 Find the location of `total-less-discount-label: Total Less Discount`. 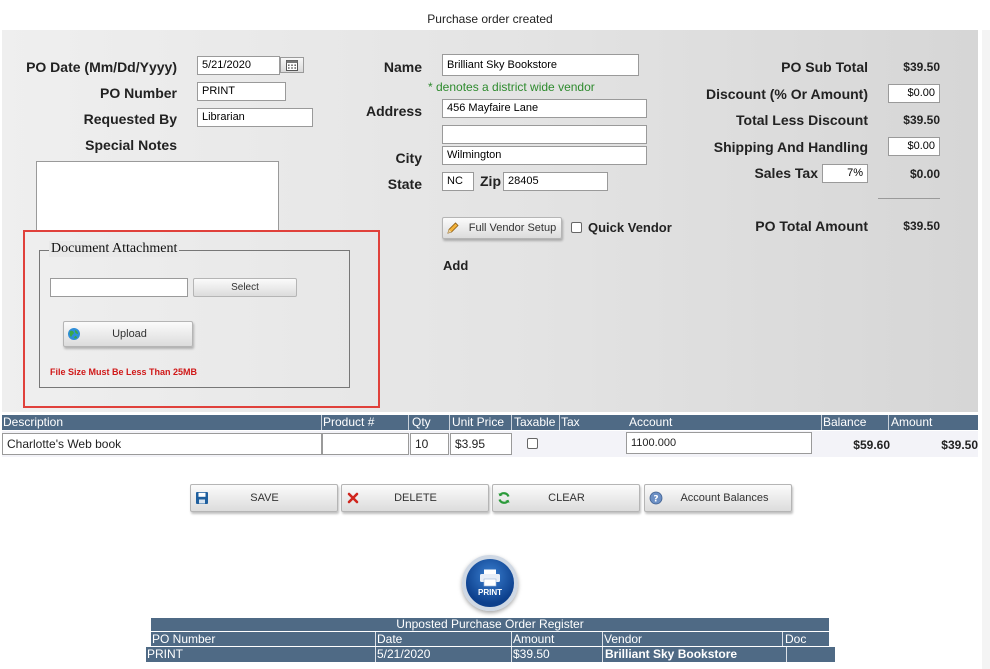

total-less-discount-label: Total Less Discount is located at coordinates (802, 120).